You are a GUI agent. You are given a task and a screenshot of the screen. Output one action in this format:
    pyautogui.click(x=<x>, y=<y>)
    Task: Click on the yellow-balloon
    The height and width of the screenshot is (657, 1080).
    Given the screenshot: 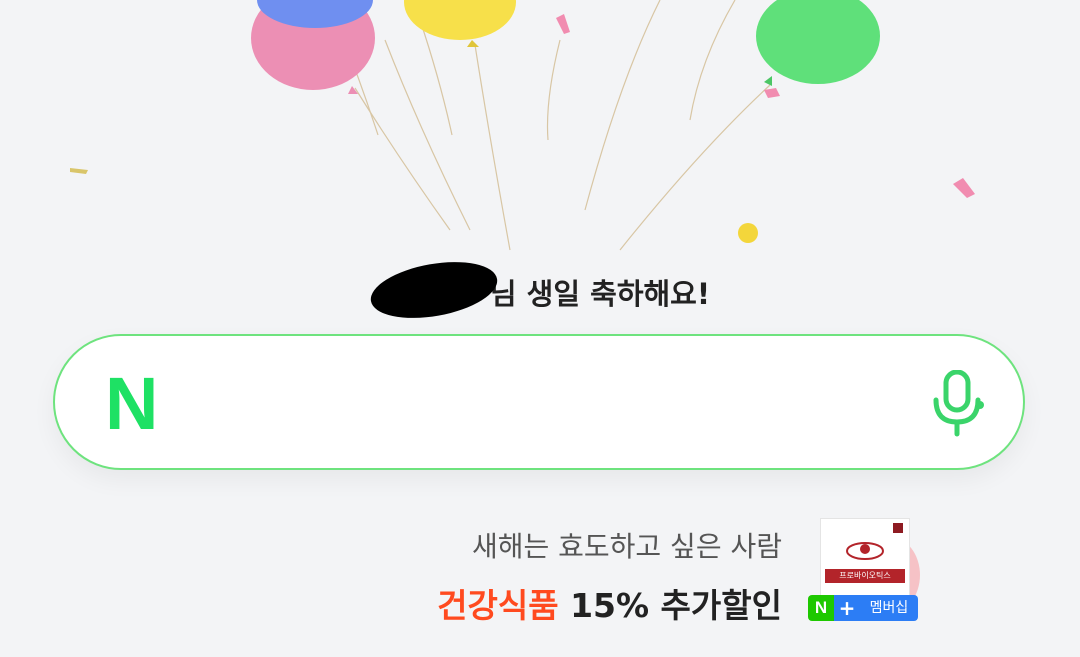 What is the action you would take?
    pyautogui.click(x=460, y=20)
    